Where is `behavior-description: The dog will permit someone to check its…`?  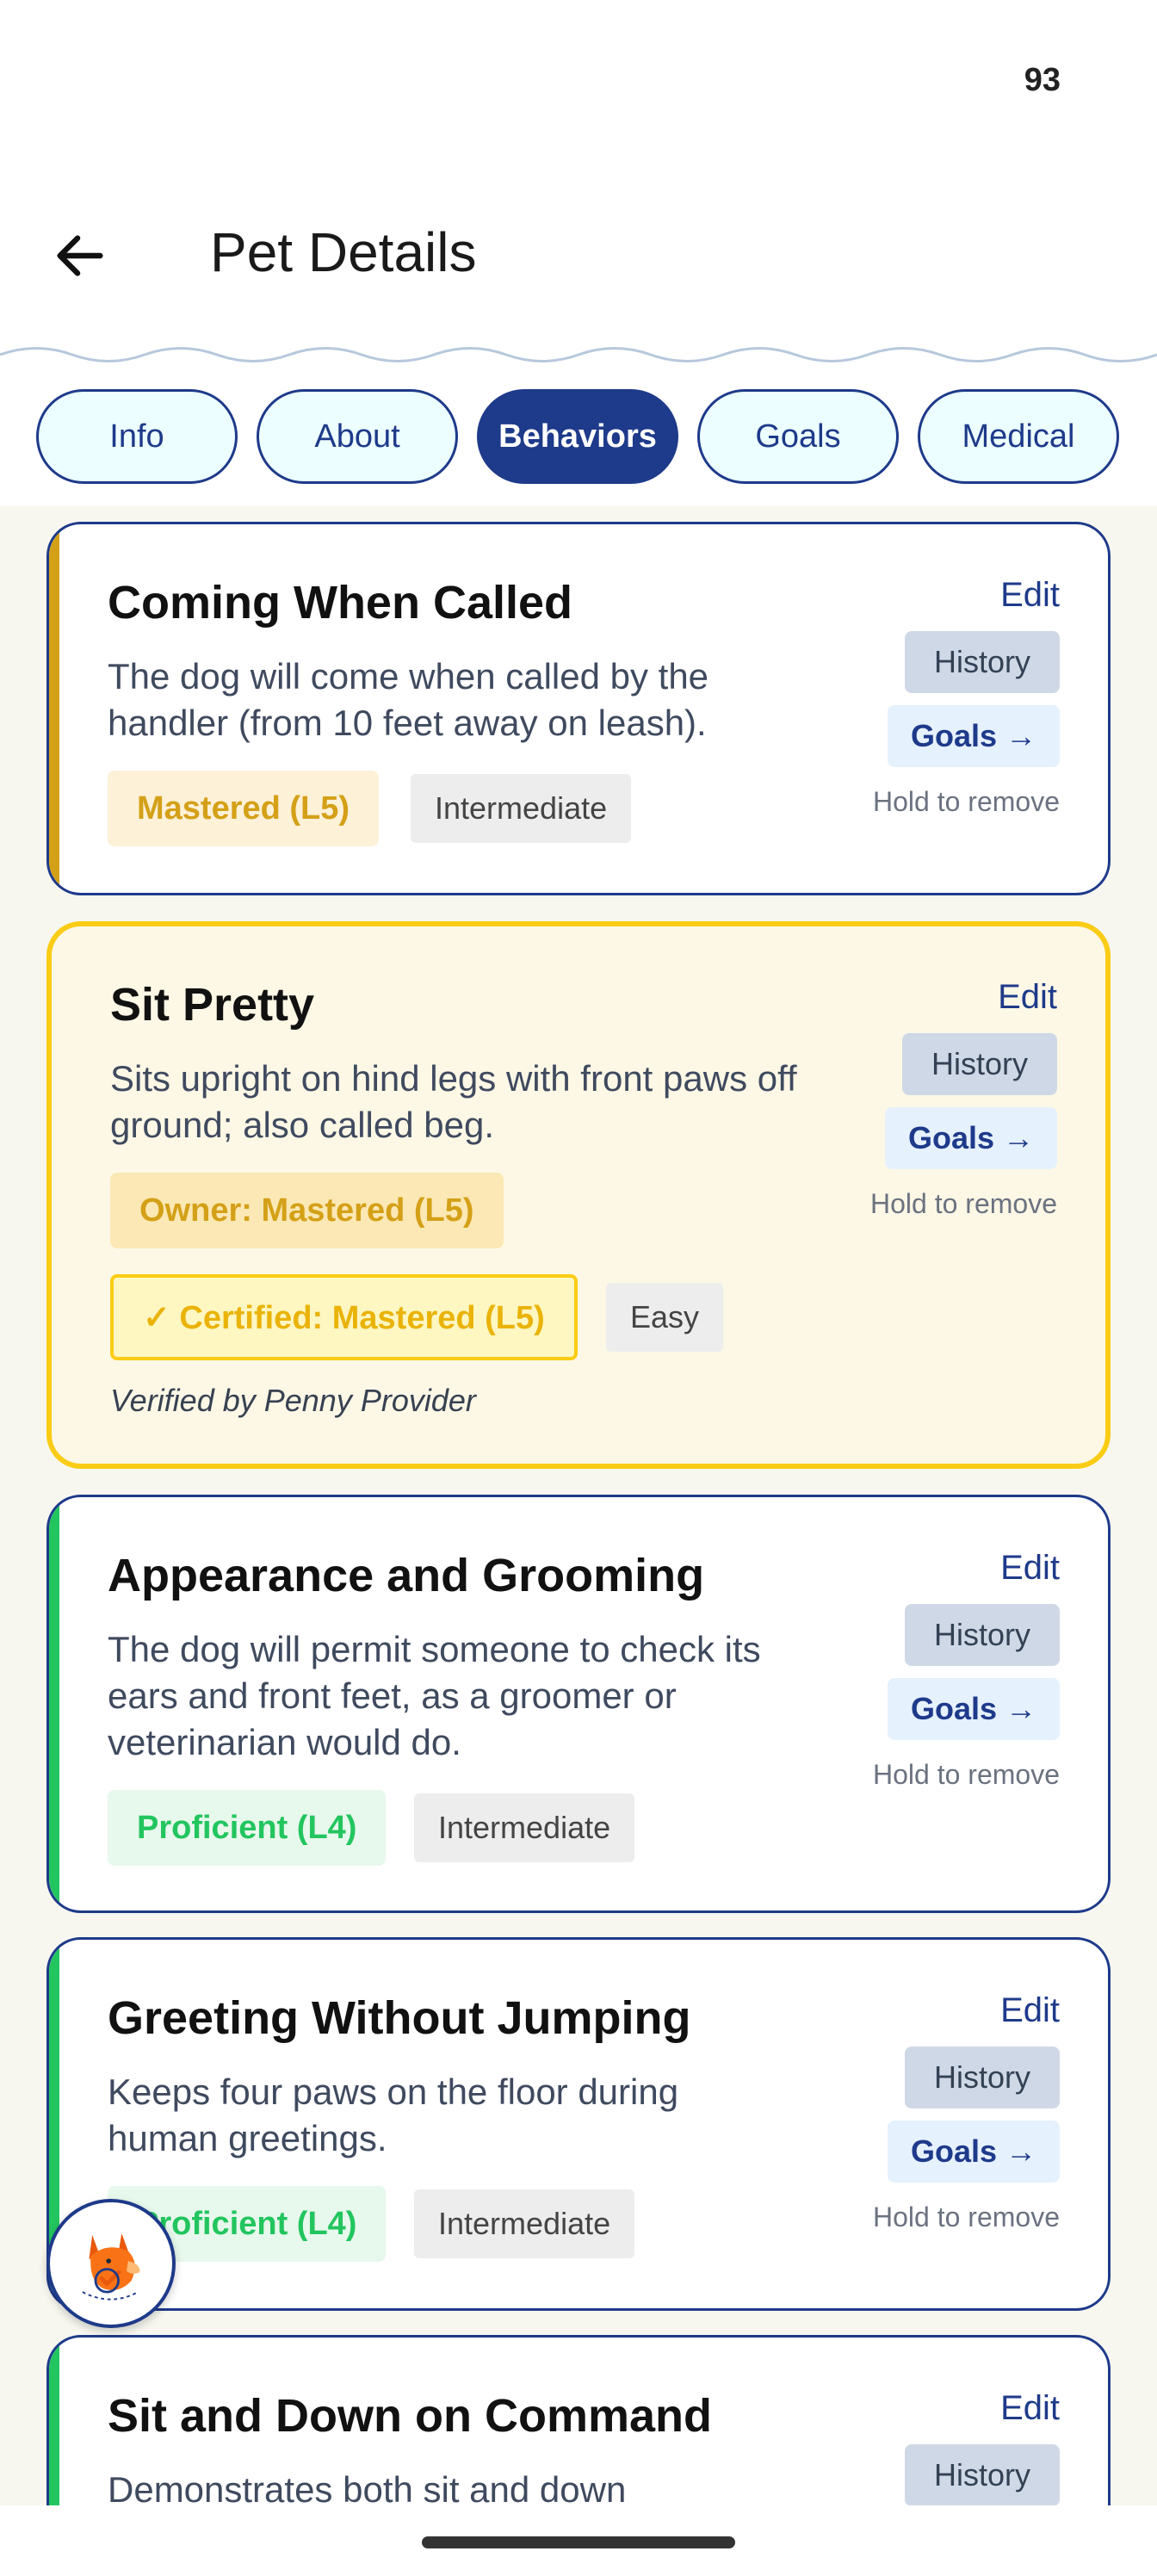 behavior-description: The dog will permit someone to check its… is located at coordinates (435, 1695).